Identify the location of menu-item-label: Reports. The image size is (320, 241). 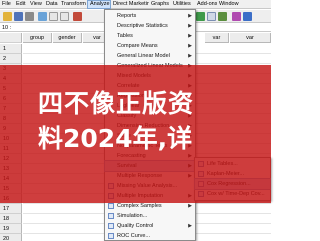
(127, 16).